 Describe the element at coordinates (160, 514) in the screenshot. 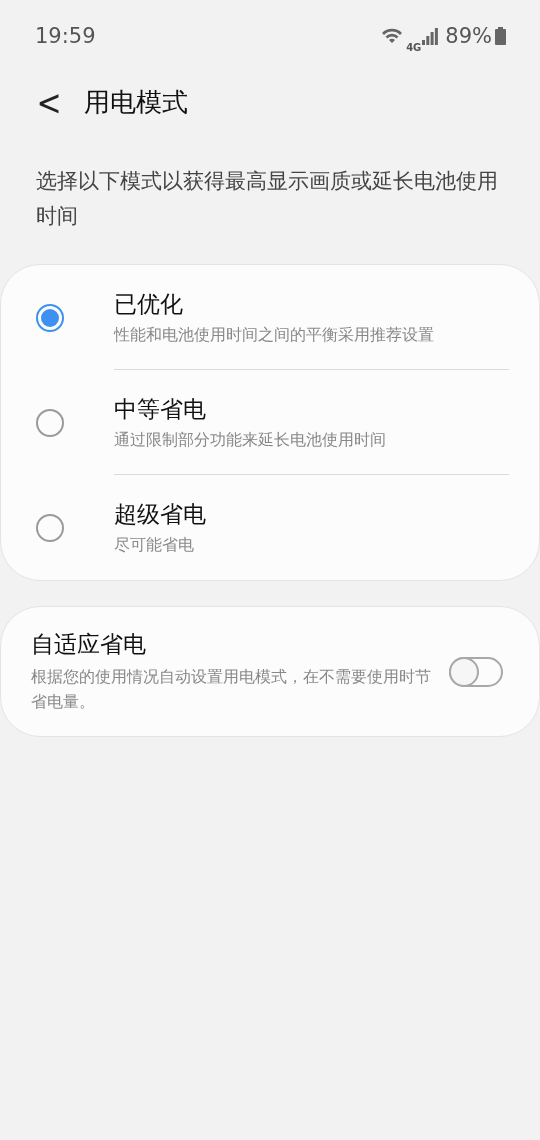

I see `option-title: 超级省电` at that location.